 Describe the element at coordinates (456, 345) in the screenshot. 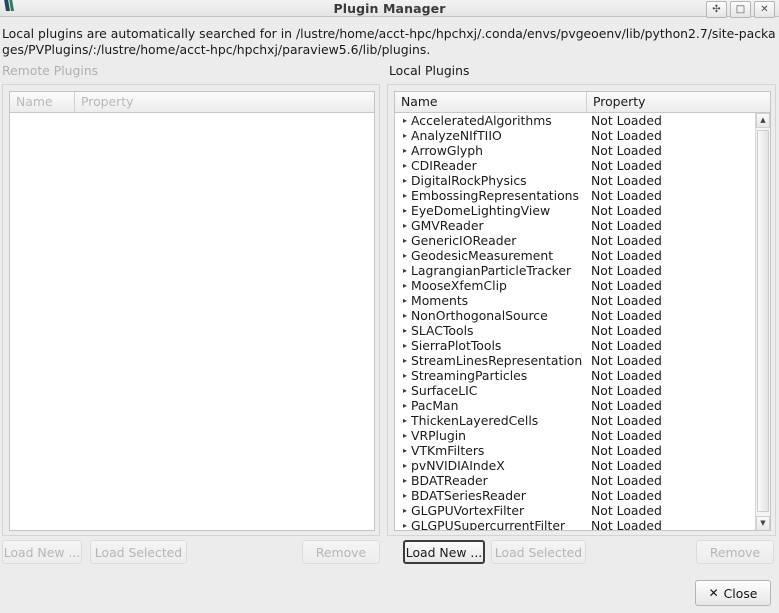

I see `plugin-name-cell: SierraPlotTools` at that location.